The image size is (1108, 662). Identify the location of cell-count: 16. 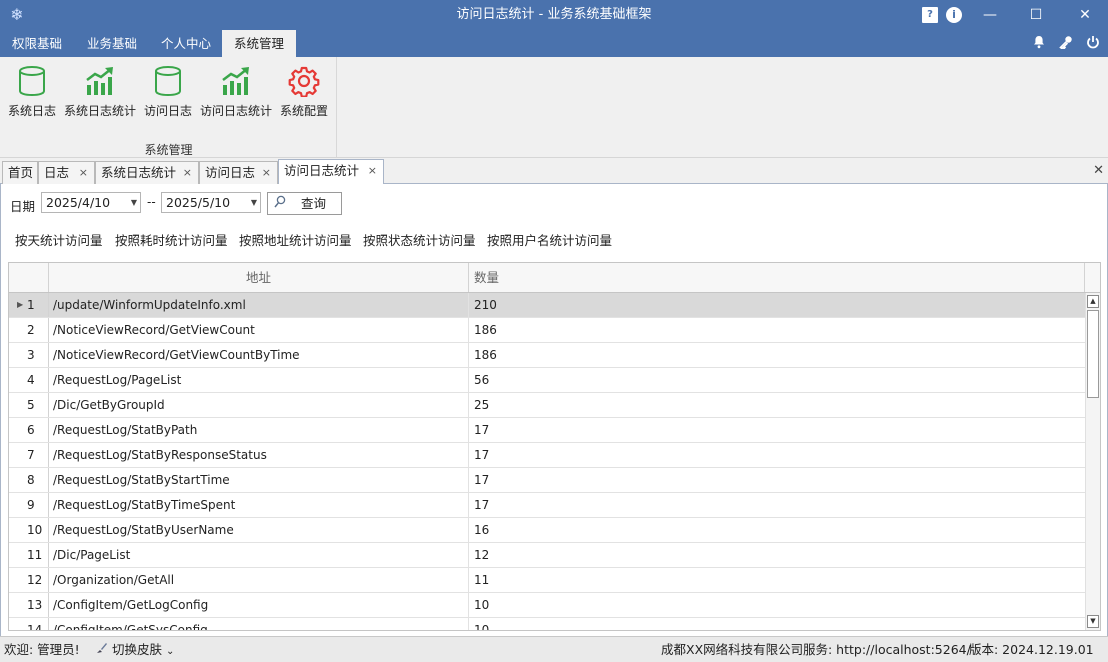
(777, 530).